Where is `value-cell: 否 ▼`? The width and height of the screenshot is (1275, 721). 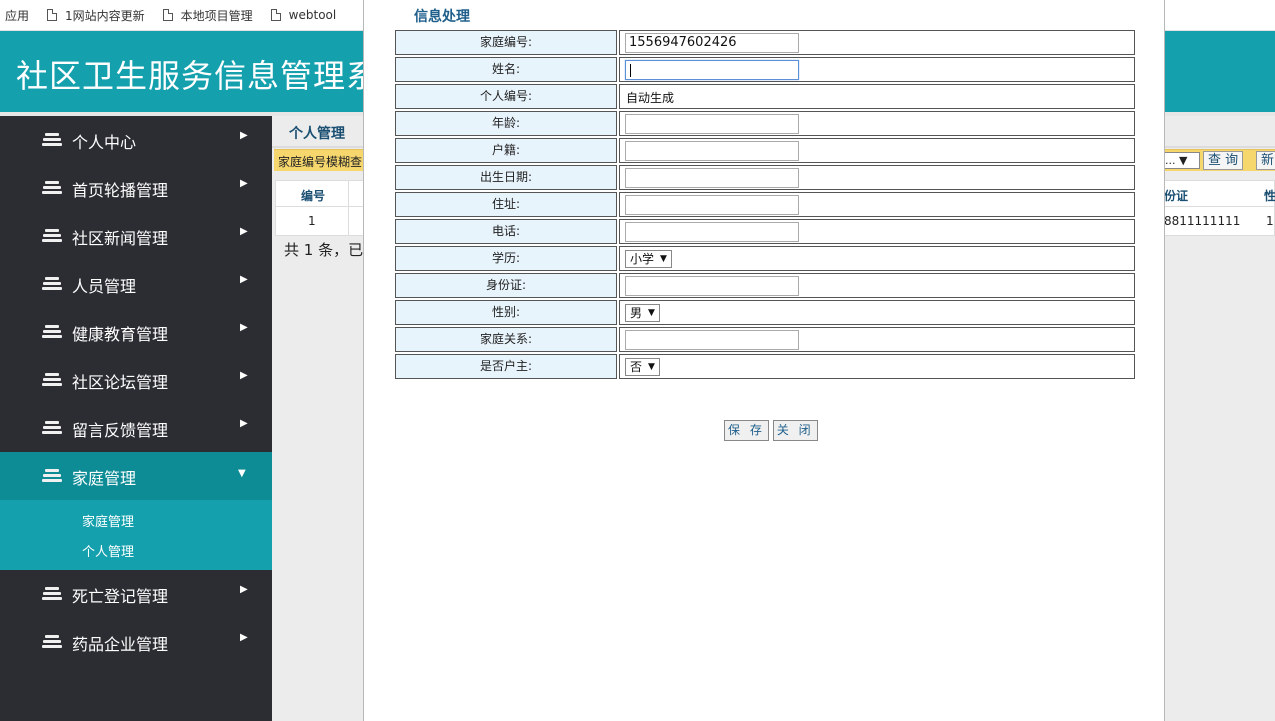
value-cell: 否 ▼ is located at coordinates (877, 366).